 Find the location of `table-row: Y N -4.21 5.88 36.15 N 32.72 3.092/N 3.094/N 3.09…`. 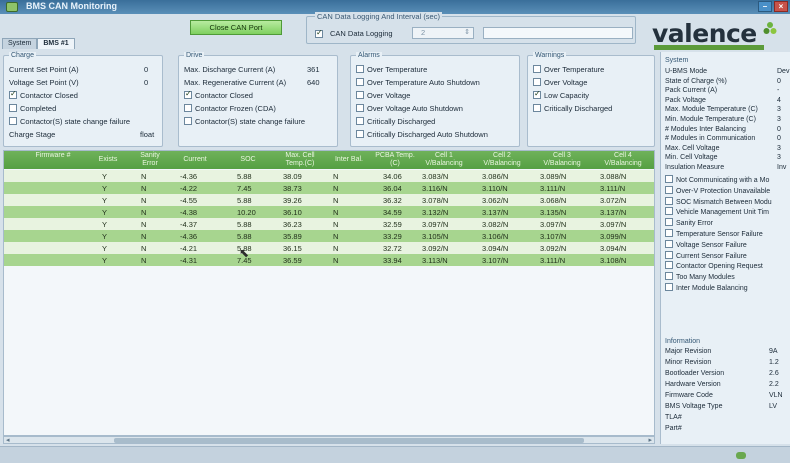

table-row: Y N -4.21 5.88 36.15 N 32.72 3.092/N 3.094/N 3.09… is located at coordinates (329, 248).